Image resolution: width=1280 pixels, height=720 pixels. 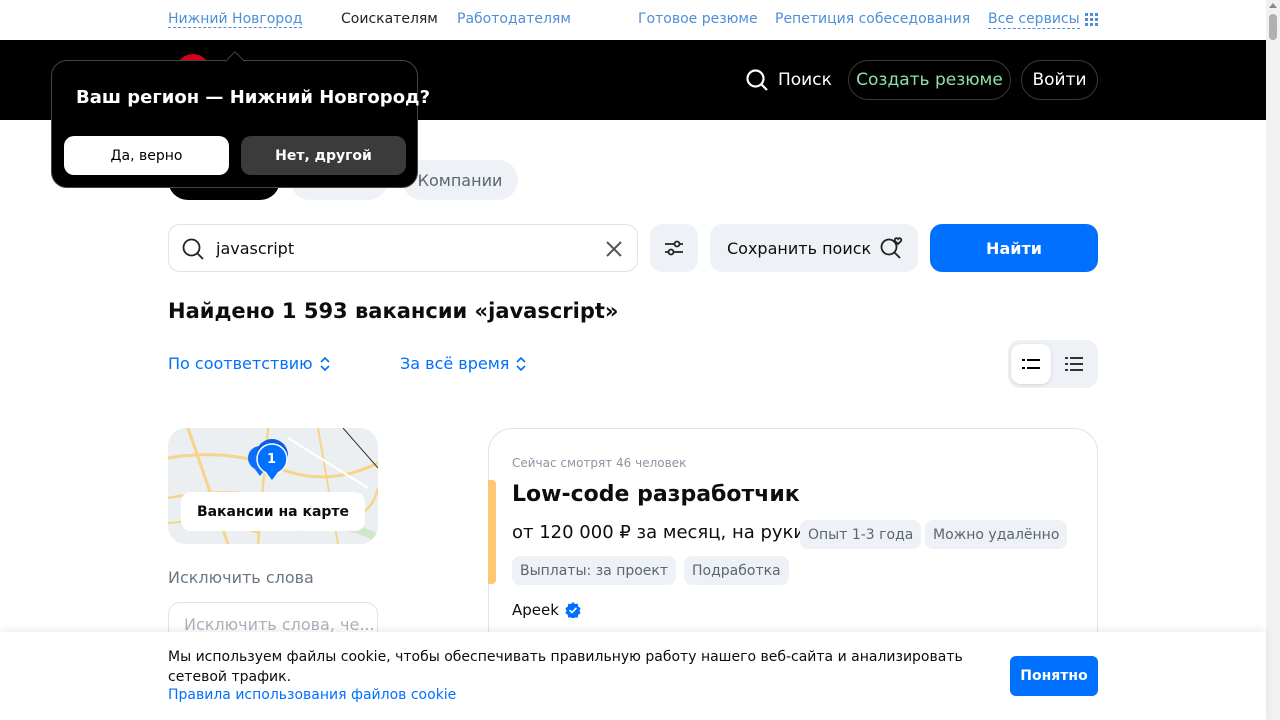 I want to click on vacancies-map-card: 1 Вакансии на карте, so click(x=273, y=486).